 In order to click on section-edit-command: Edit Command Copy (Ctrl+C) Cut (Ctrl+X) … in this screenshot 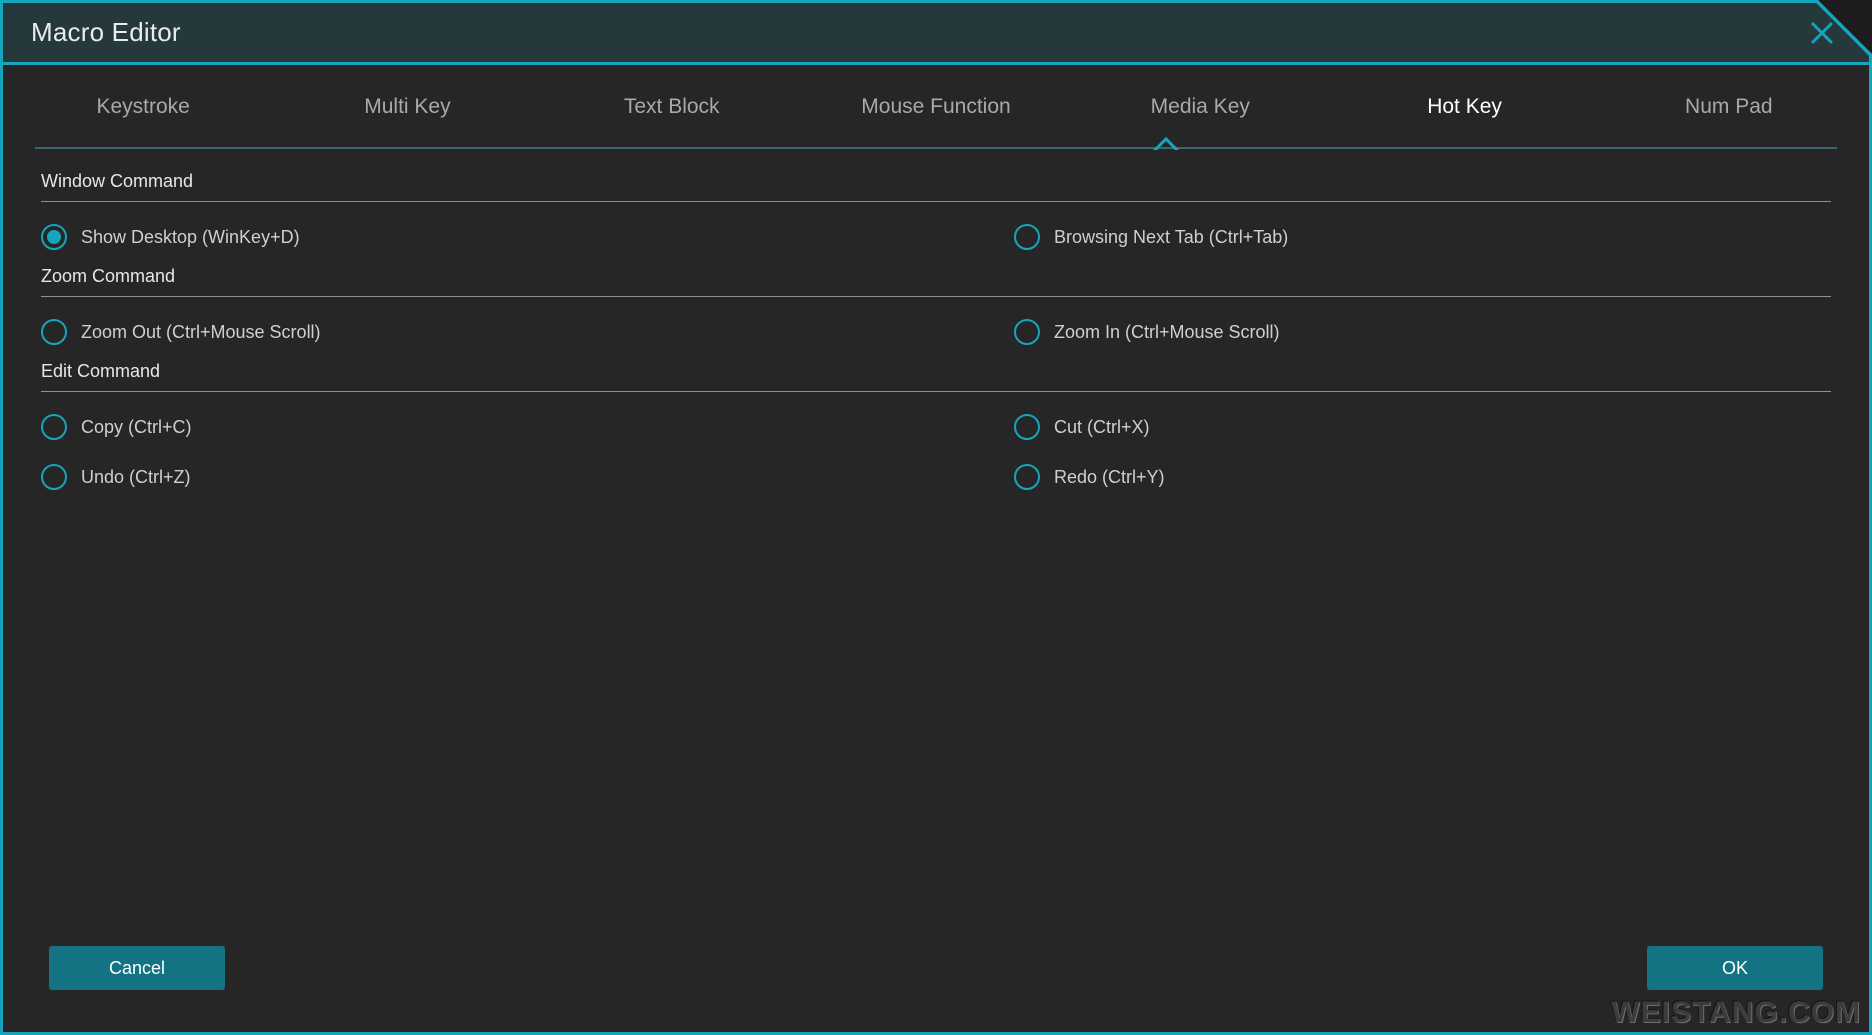, I will do `click(936, 431)`.